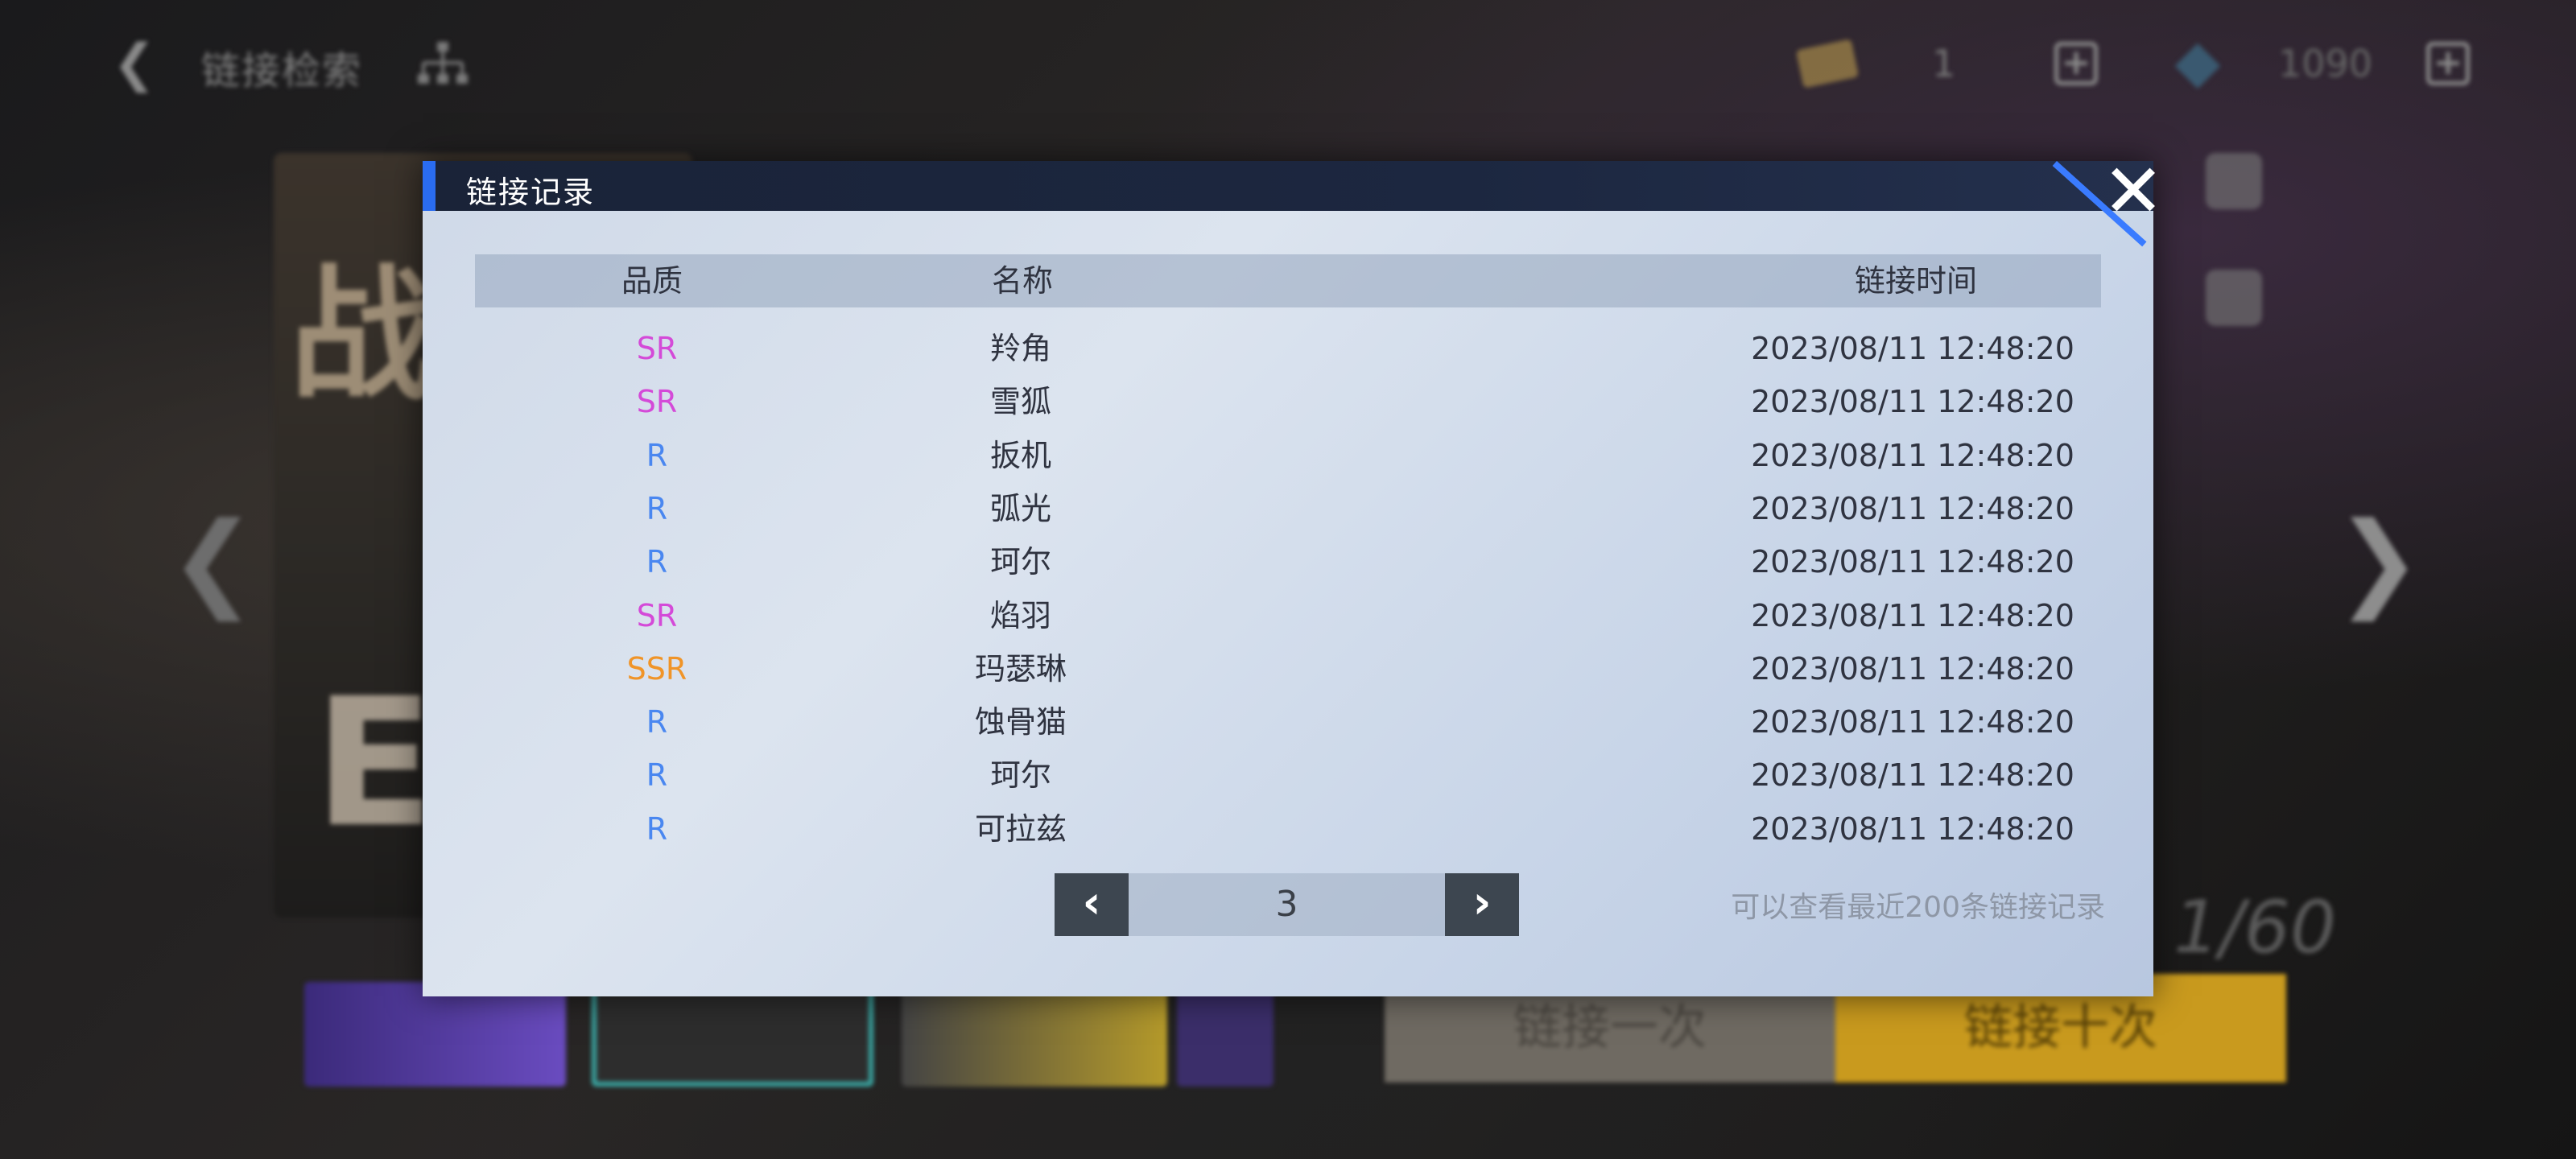  I want to click on name-cell: 弧光, so click(1020, 508).